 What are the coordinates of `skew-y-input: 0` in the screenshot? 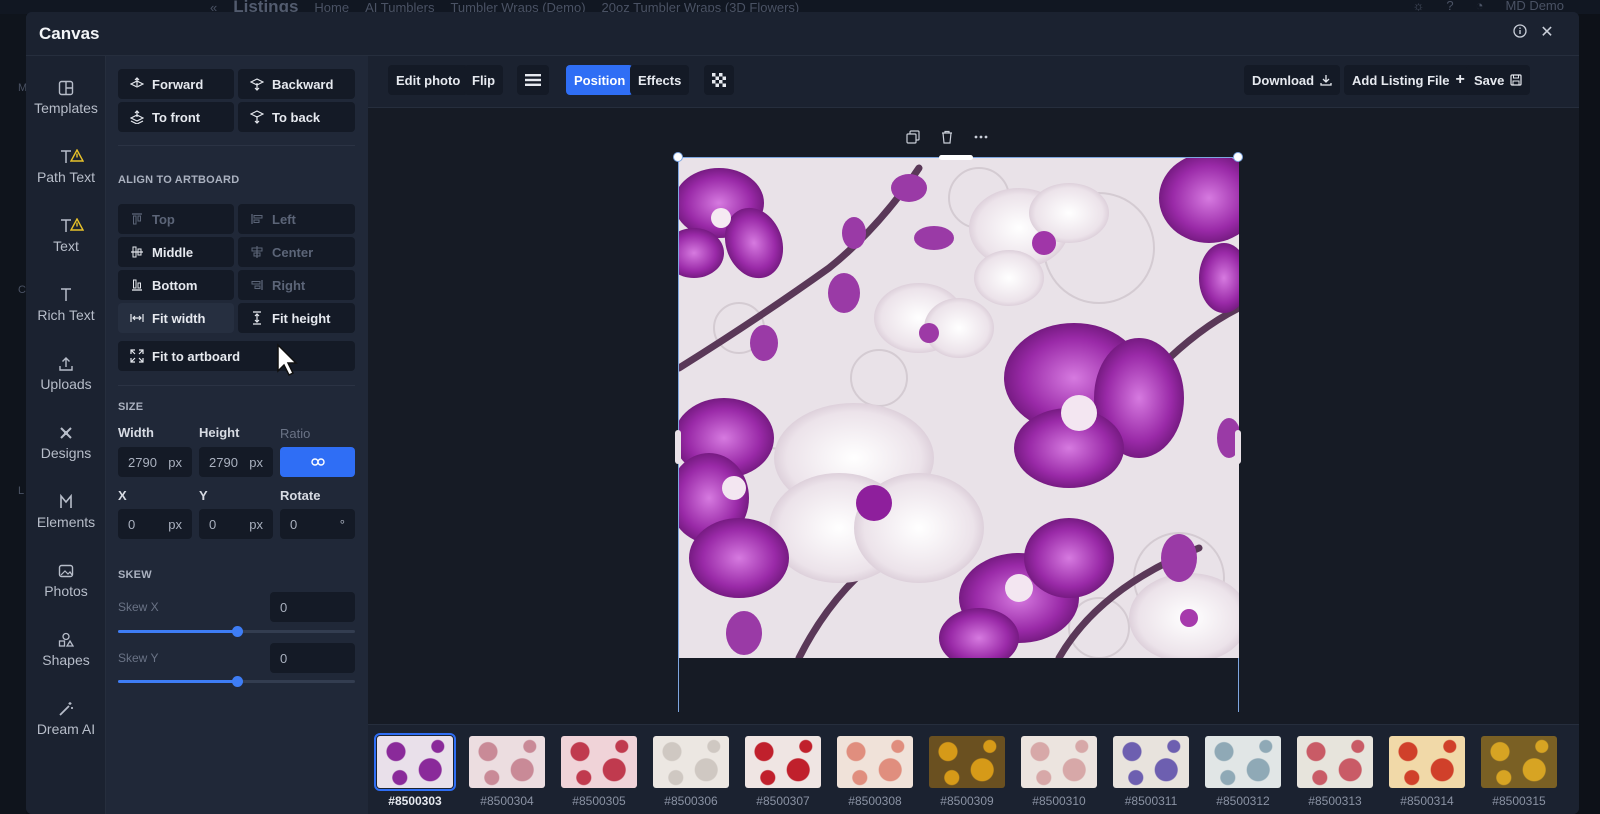 It's located at (312, 658).